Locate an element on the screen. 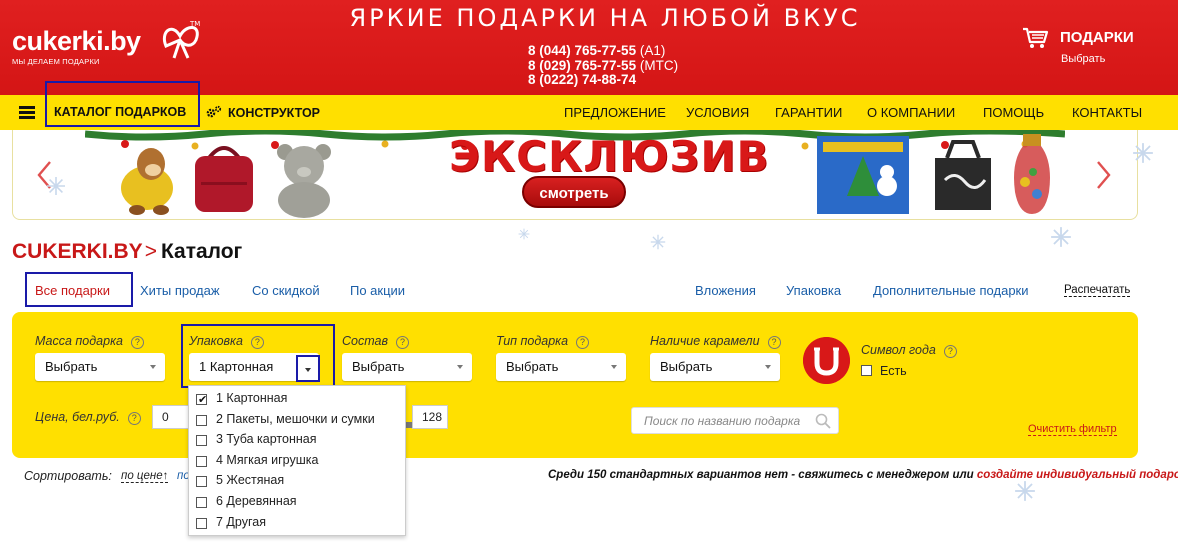  nav-item-about: О КОМПАНИИ is located at coordinates (911, 112).